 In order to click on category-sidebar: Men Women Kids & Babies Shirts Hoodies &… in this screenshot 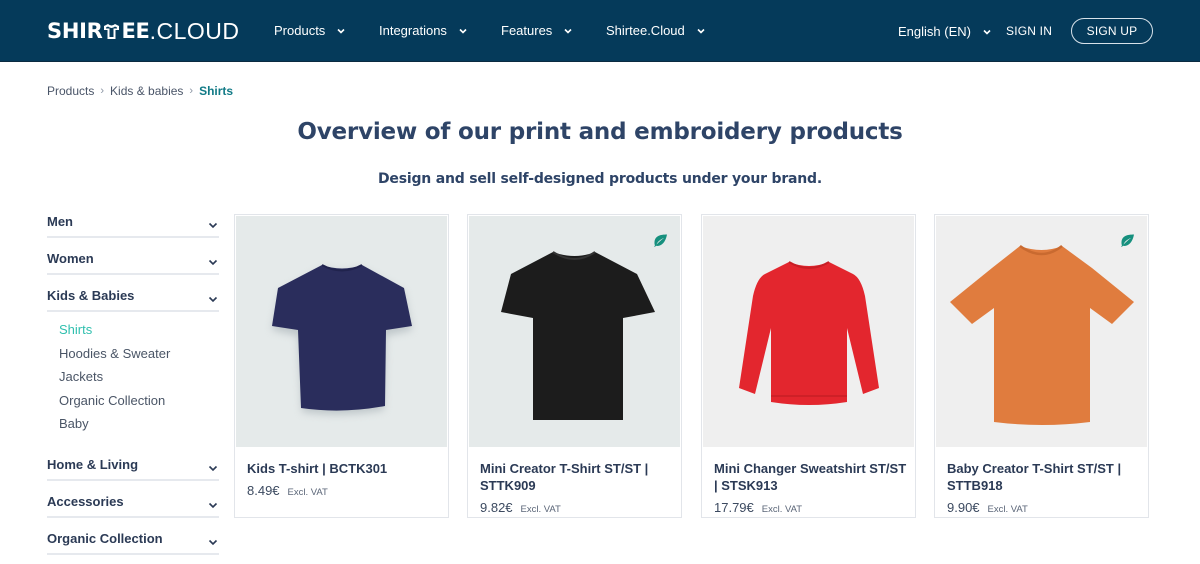, I will do `click(133, 382)`.